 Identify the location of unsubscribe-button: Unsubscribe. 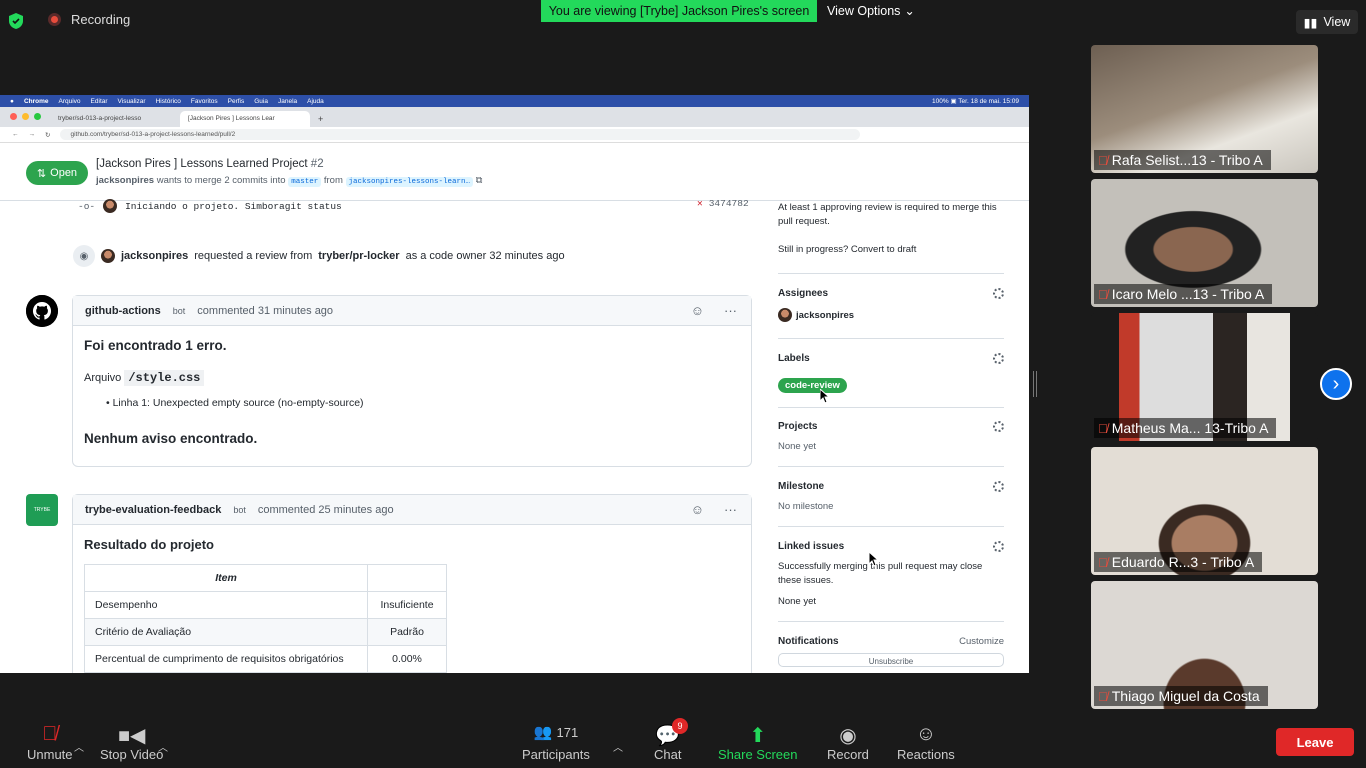
(891, 660).